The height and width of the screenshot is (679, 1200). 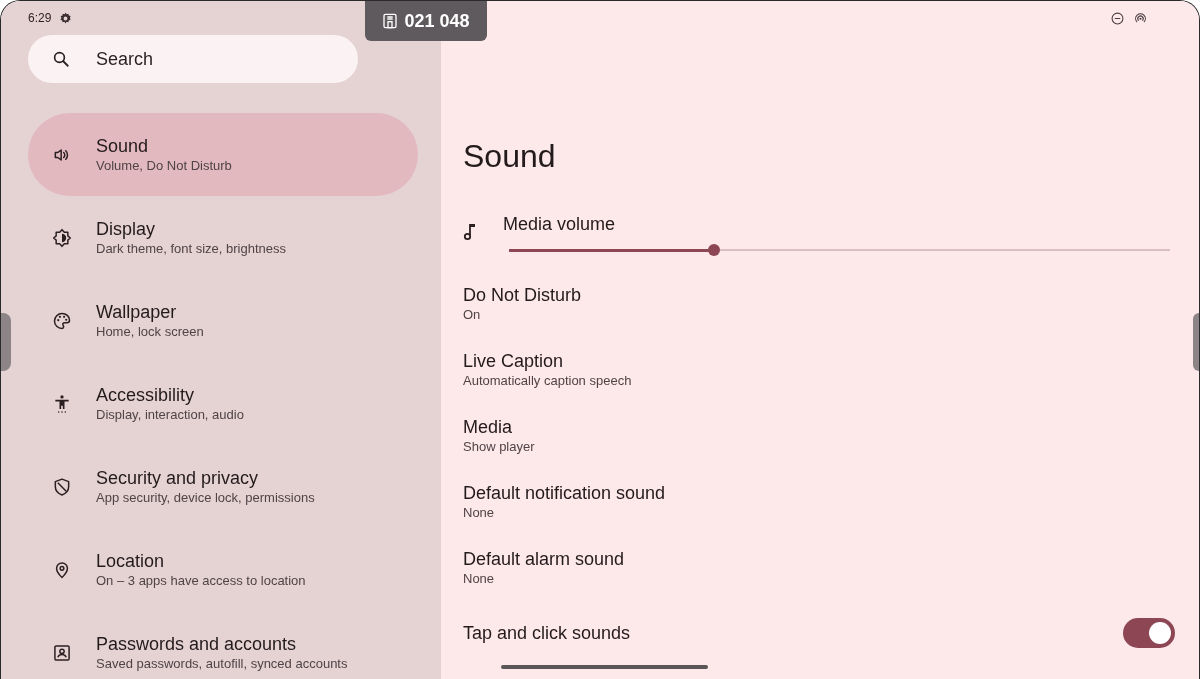 I want to click on category-summary: Volume, Do Not Disturb, so click(x=164, y=165).